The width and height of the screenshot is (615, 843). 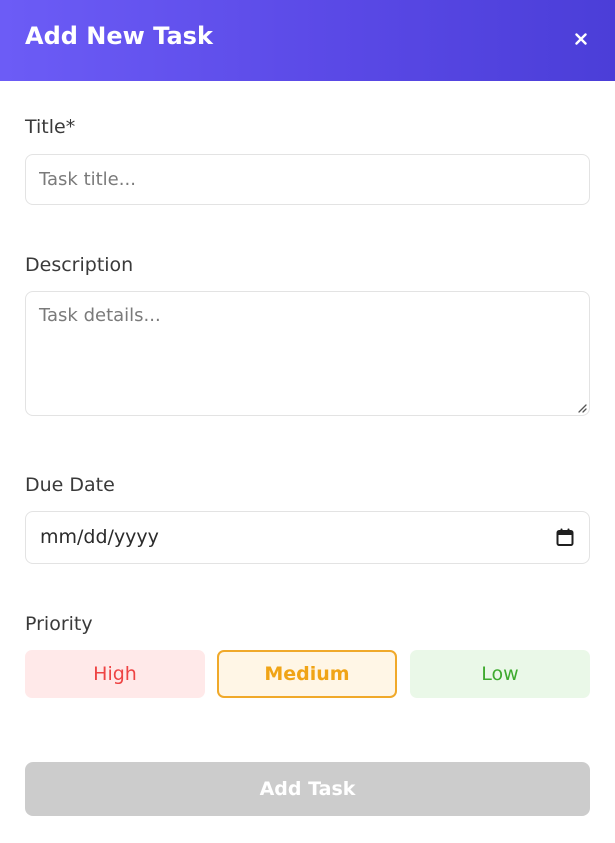 I want to click on due-date-label: Due Date, so click(x=70, y=485).